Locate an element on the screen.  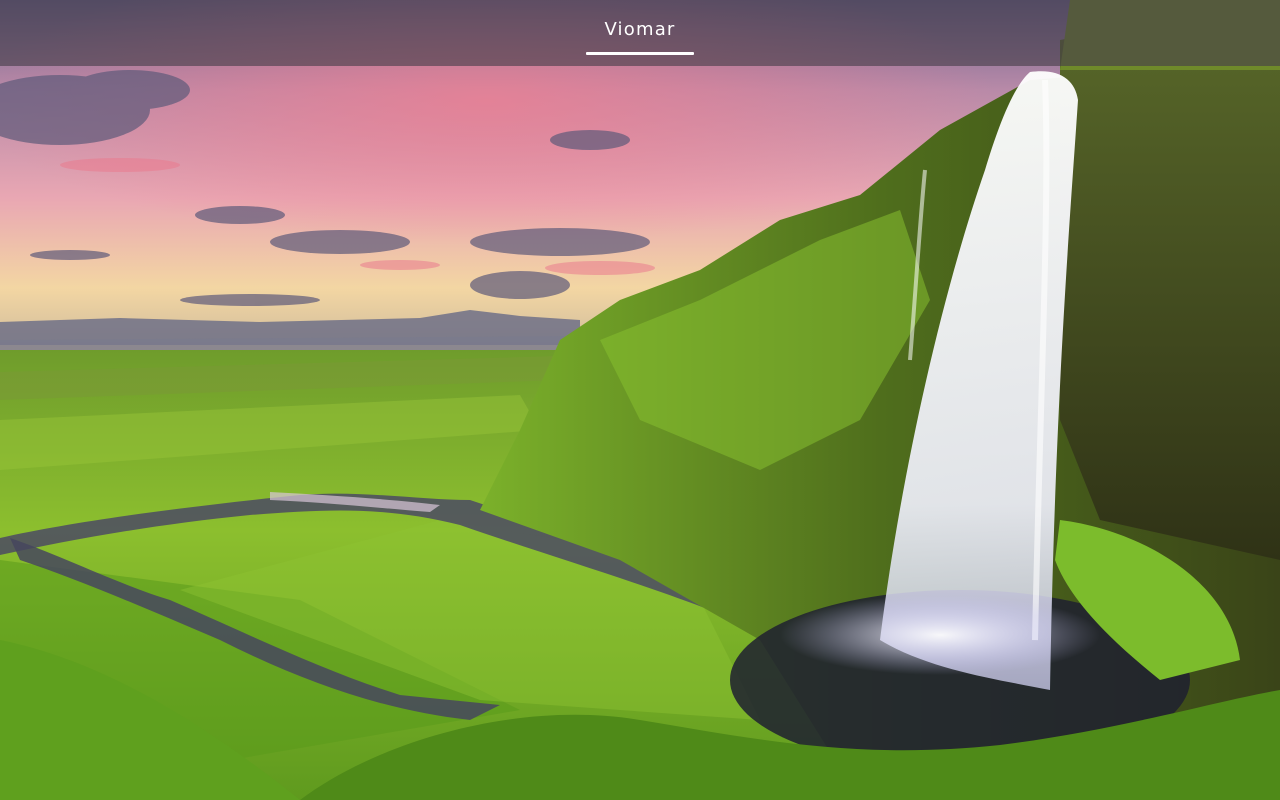
brand-home-link: Viomar is located at coordinates (640, 33).